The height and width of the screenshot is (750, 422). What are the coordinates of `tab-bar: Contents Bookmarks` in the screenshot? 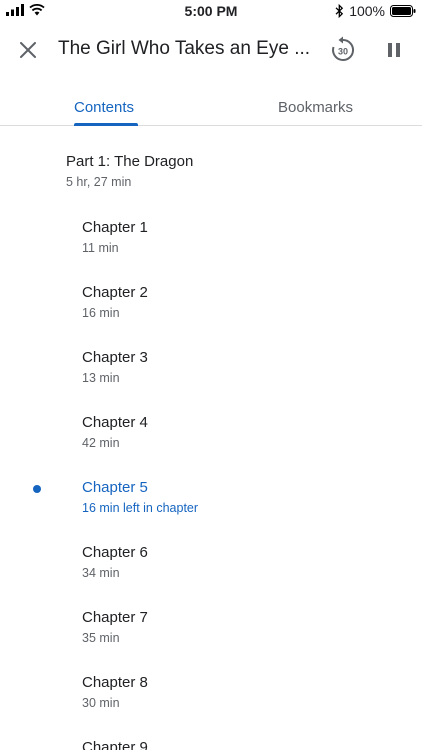 It's located at (211, 107).